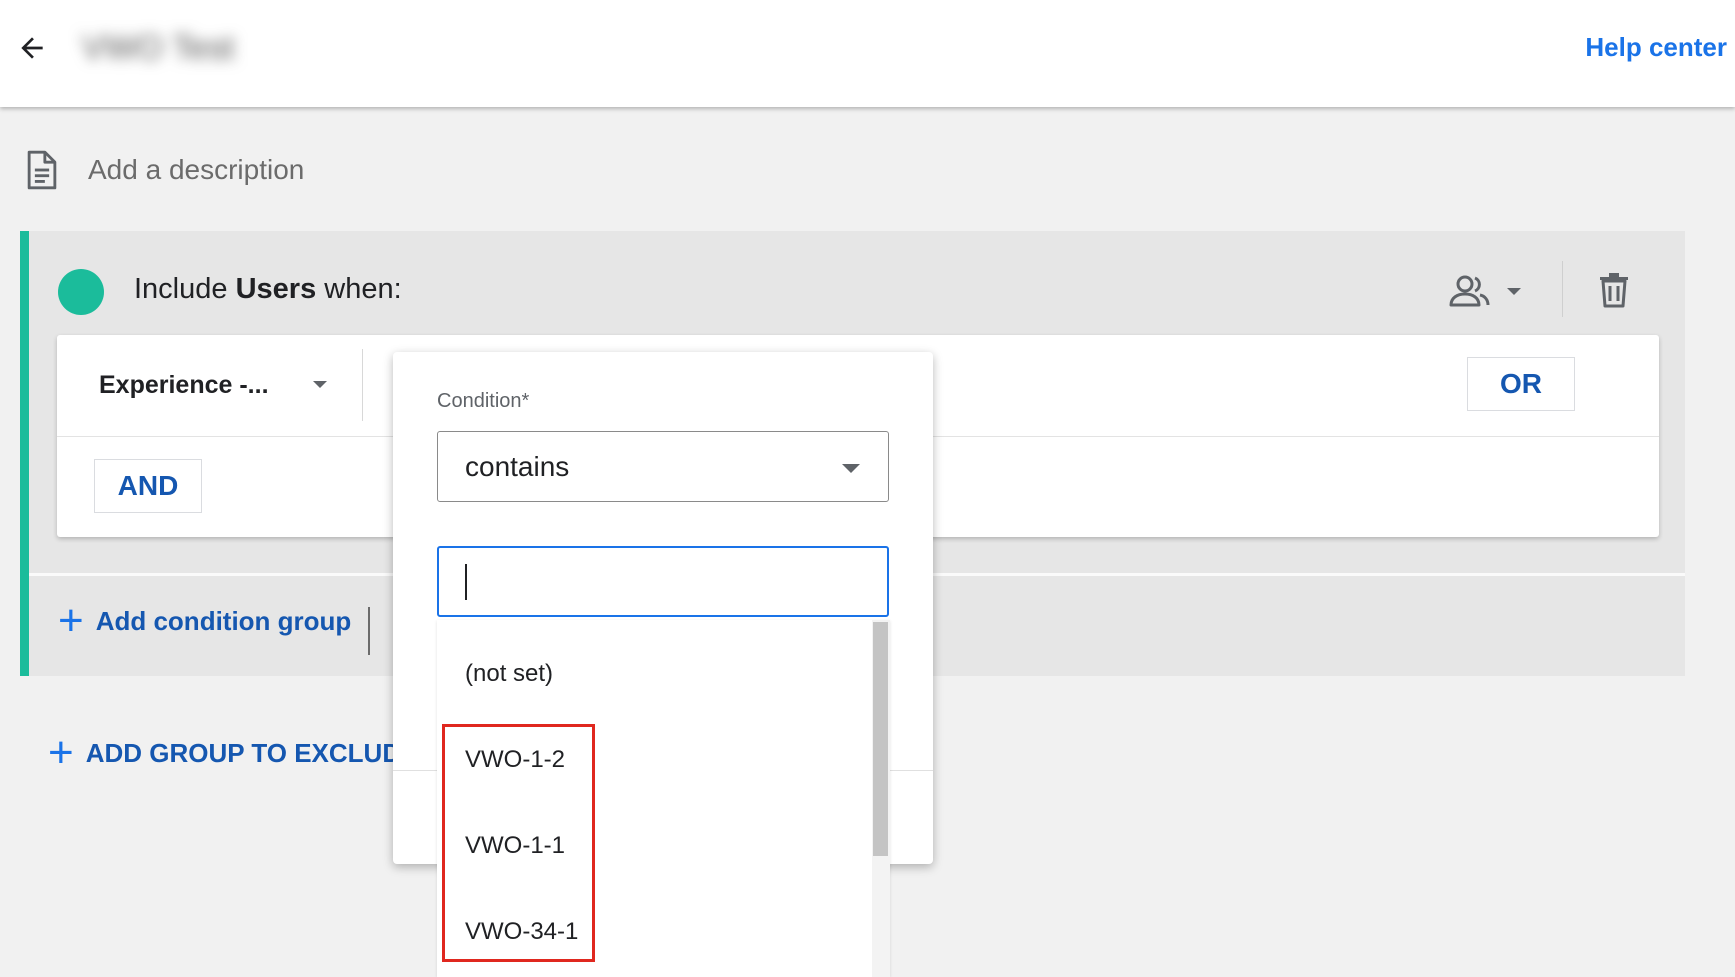  What do you see at coordinates (515, 760) in the screenshot?
I see `list-item: VWO-1-2` at bounding box center [515, 760].